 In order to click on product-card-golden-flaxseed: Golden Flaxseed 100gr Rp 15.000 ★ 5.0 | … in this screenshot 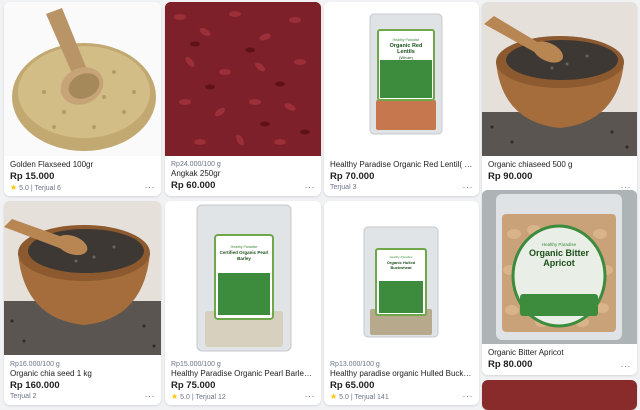, I will do `click(82, 99)`.